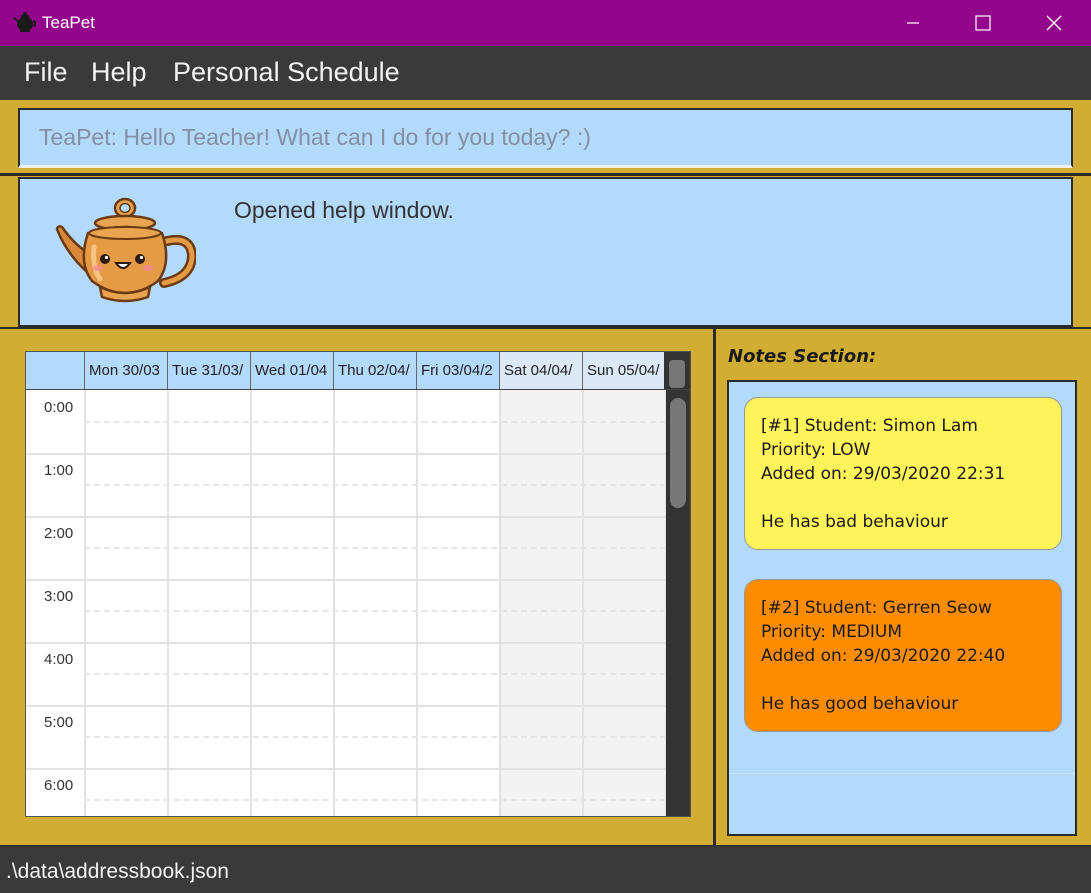 This screenshot has width=1091, height=893. Describe the element at coordinates (125, 250) in the screenshot. I see `teapot-mascot` at that location.